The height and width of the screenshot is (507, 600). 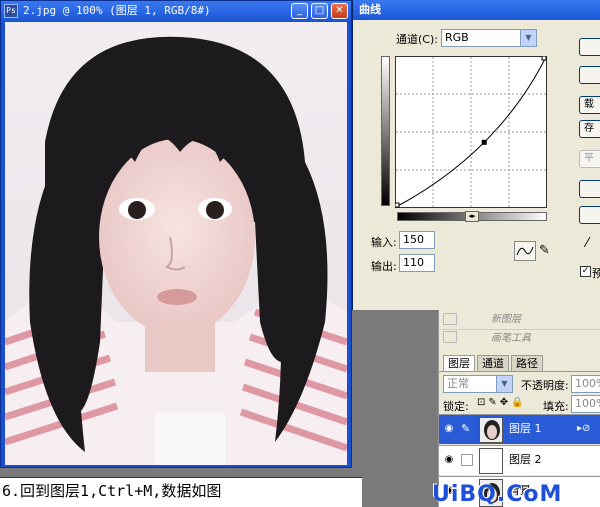 What do you see at coordinates (589, 47) in the screenshot?
I see `ok-button` at bounding box center [589, 47].